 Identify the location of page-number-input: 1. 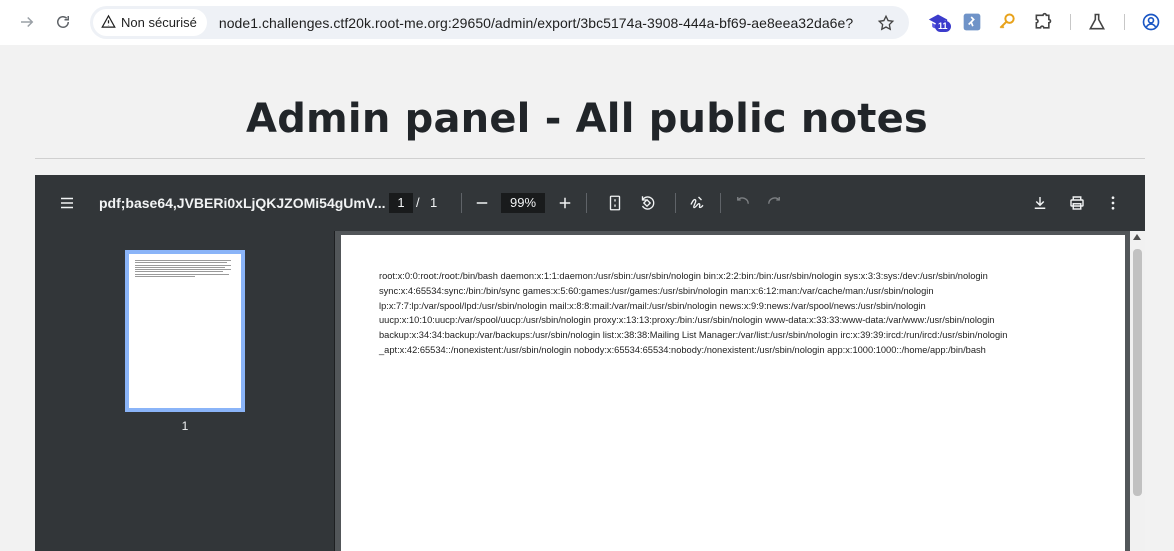
(401, 203).